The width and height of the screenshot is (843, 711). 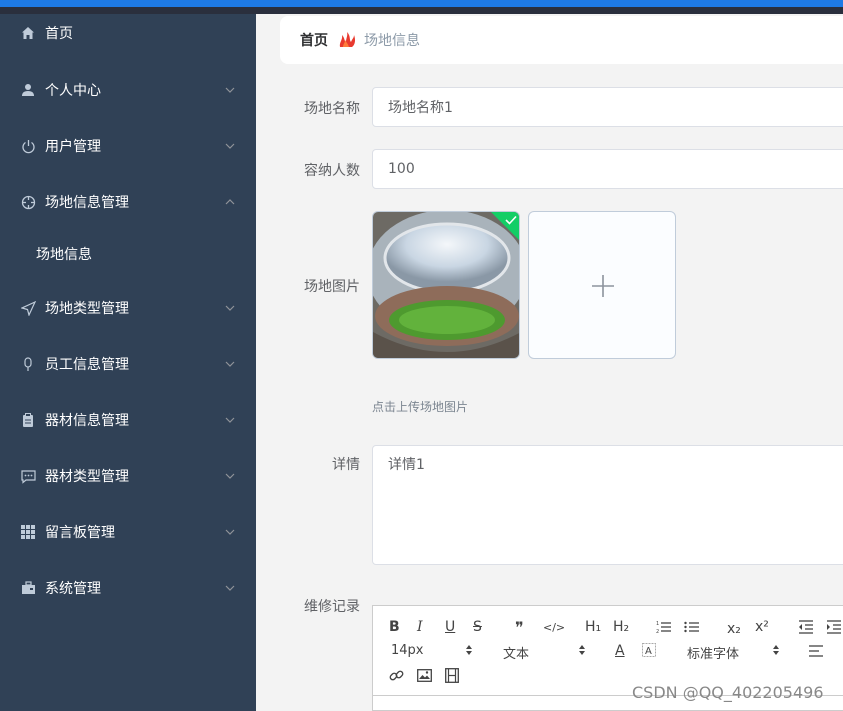 I want to click on home-icon, so click(x=28, y=33).